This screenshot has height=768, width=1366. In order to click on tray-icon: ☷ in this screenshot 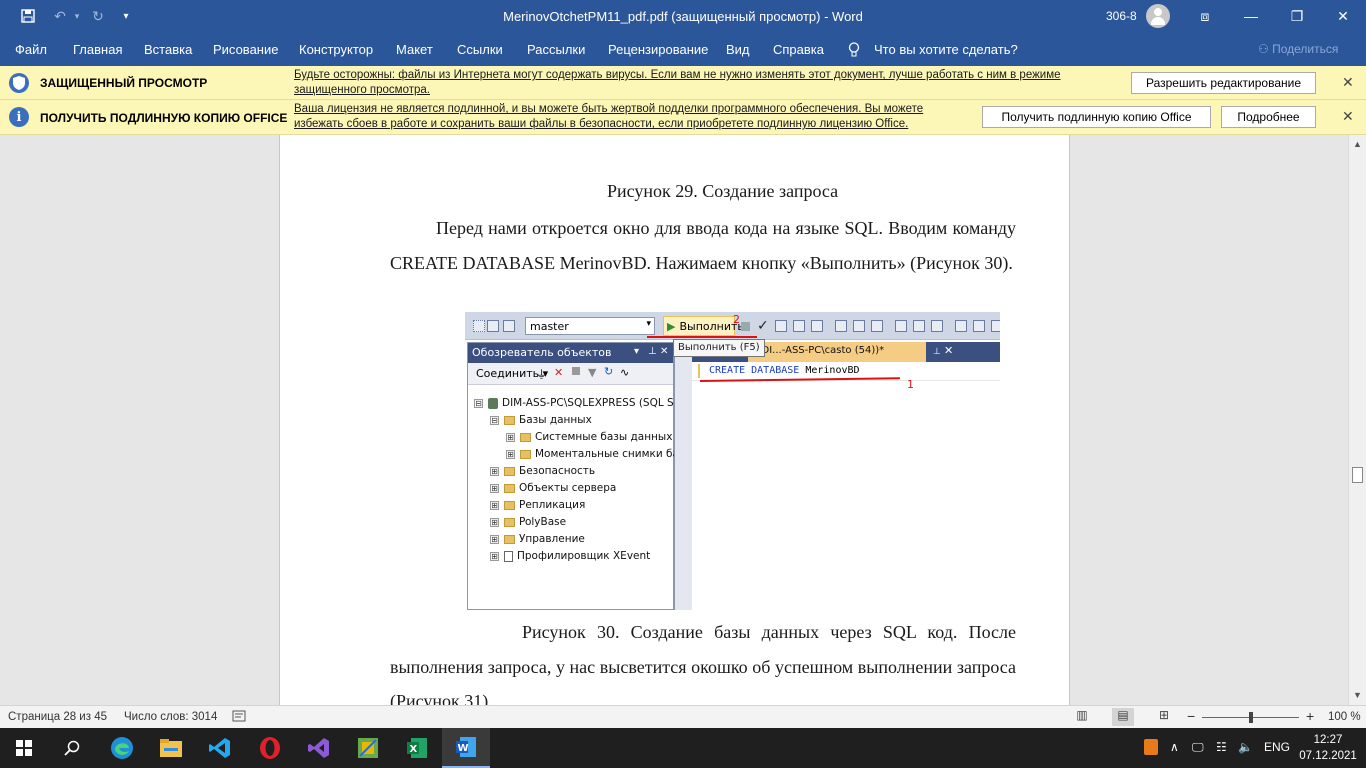, I will do `click(1221, 747)`.